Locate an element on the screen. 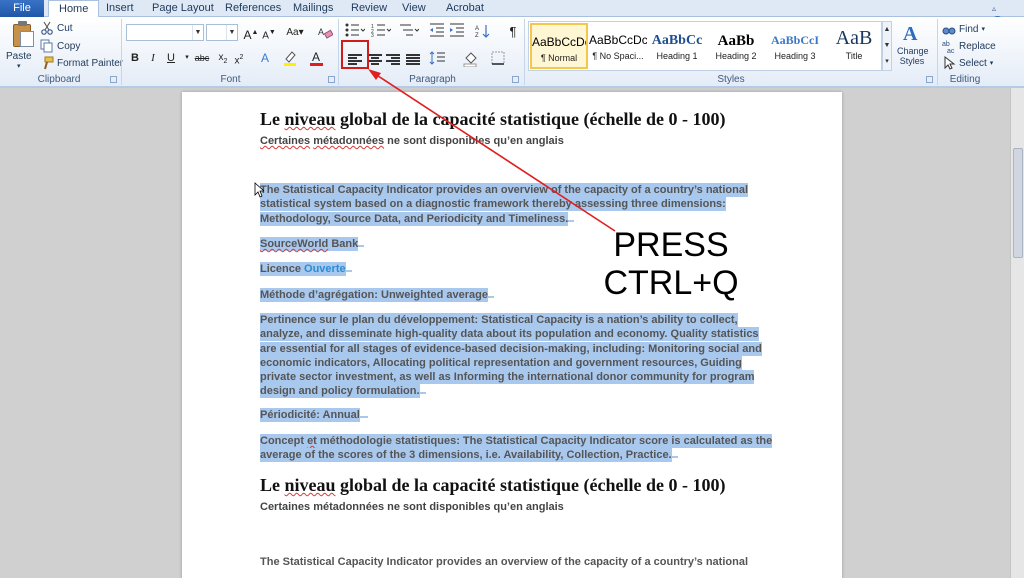 This screenshot has height=578, width=1024. paste-button: Paste ▾ is located at coordinates (20, 44).